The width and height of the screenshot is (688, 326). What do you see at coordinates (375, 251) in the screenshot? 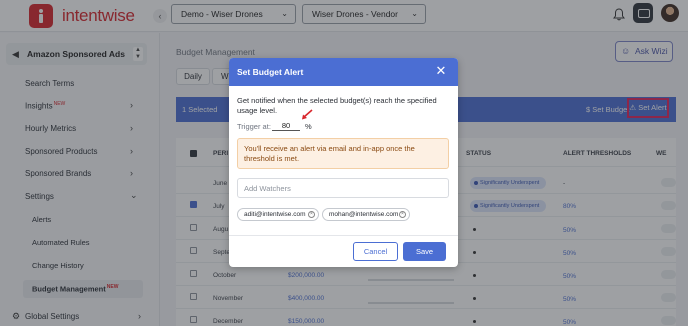
I see `cancel-button: Cancel` at bounding box center [375, 251].